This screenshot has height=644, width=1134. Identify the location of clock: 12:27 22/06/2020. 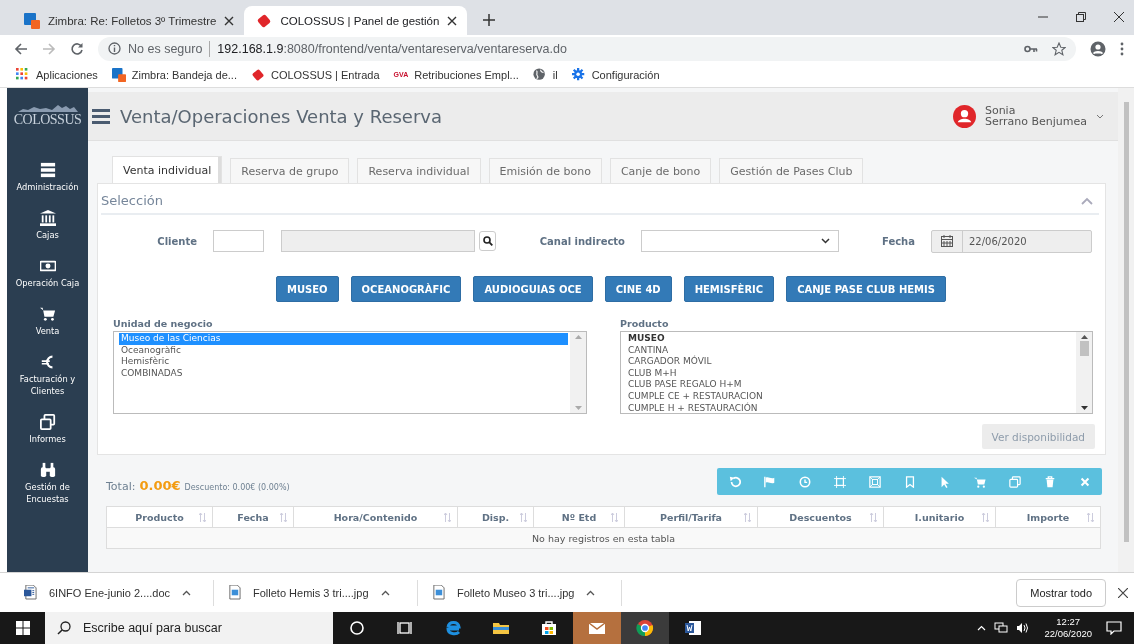
(1068, 628).